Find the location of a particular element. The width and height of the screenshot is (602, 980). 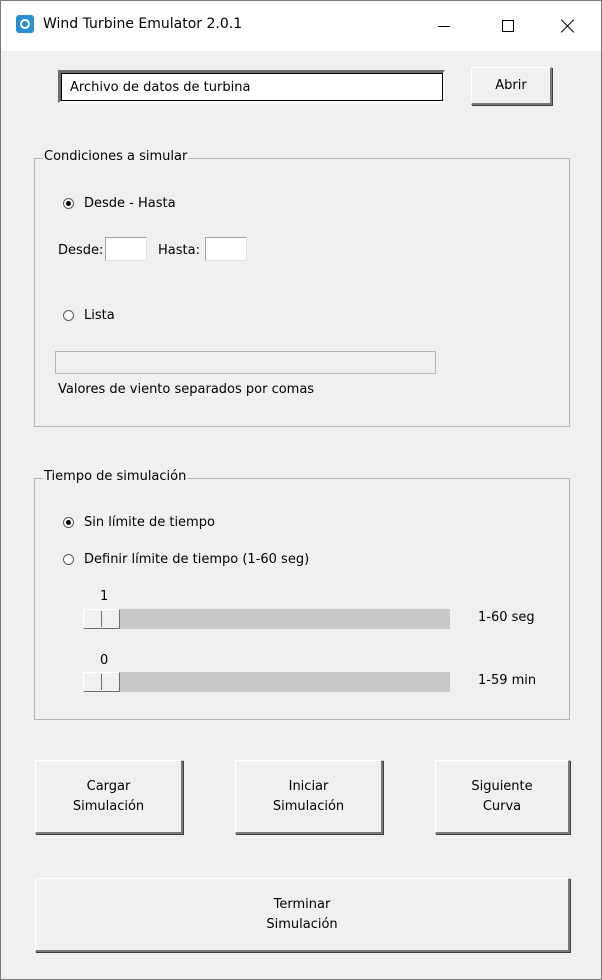

range-radio: Desde - Hasta is located at coordinates (119, 203).